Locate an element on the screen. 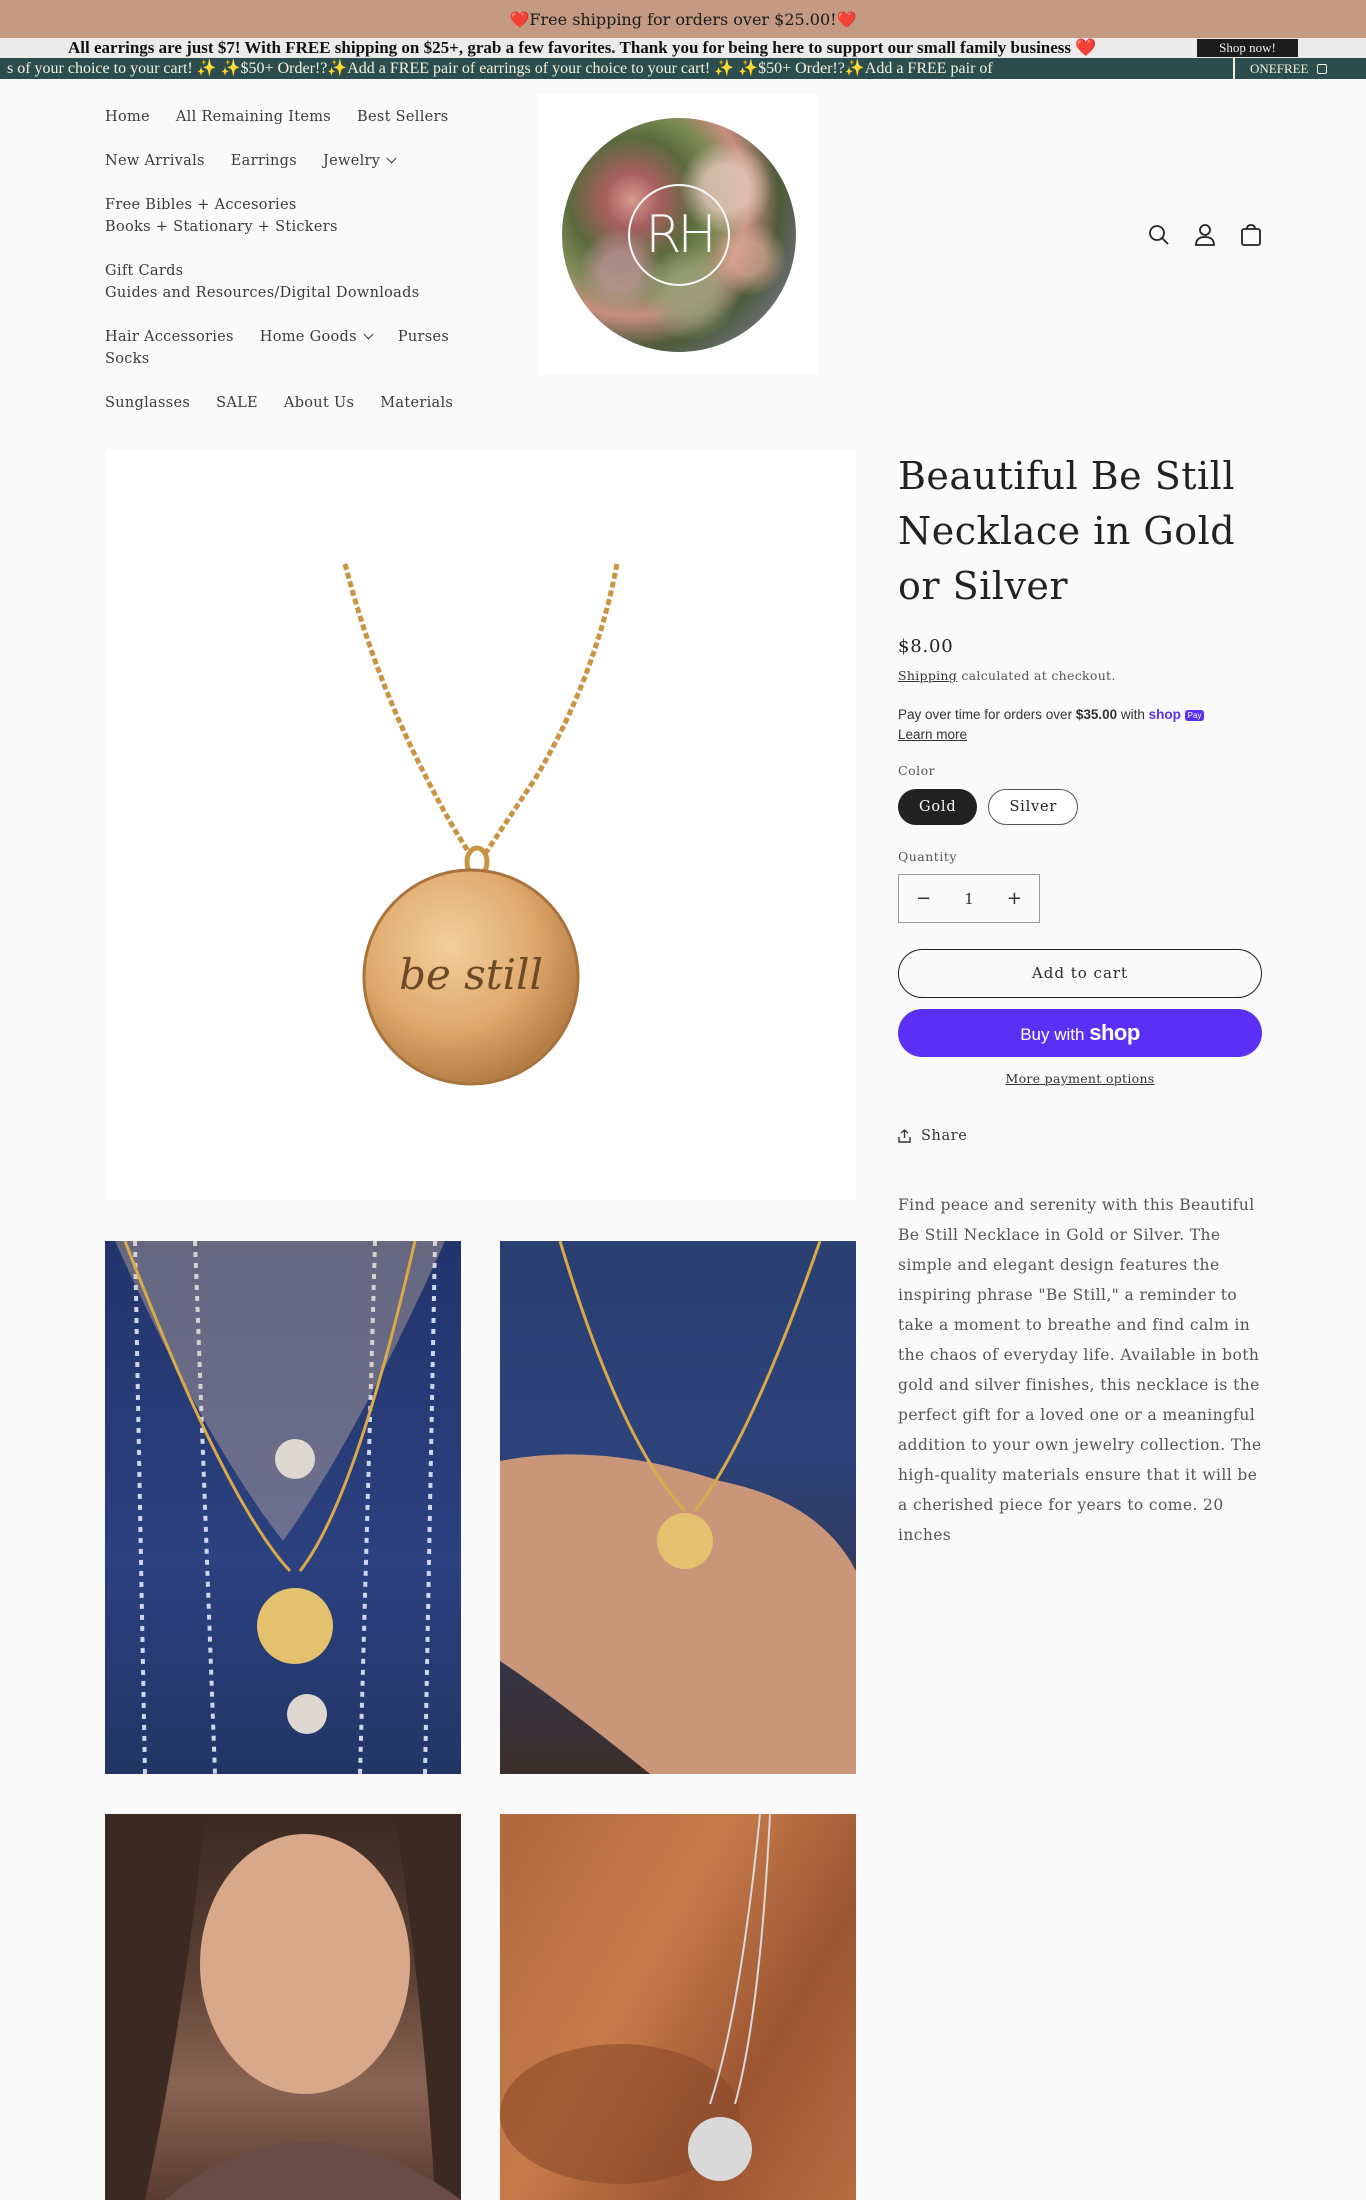  shipping-note: Shipping calculated at checkout. is located at coordinates (1080, 675).